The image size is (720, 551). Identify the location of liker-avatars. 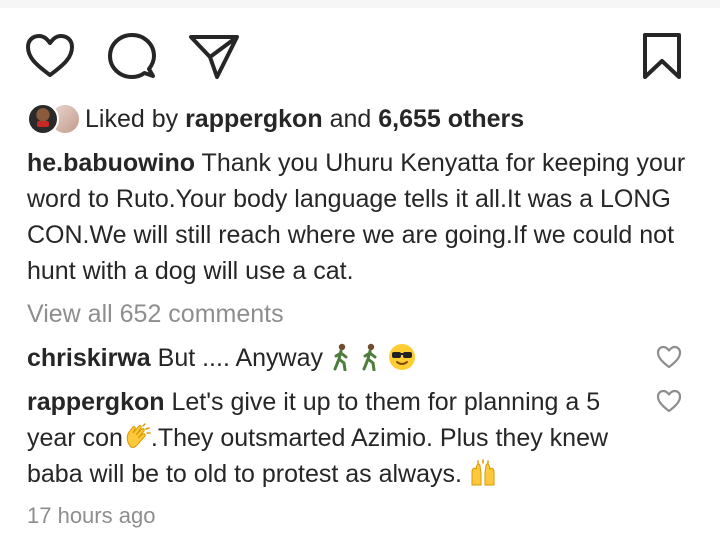
(54, 119).